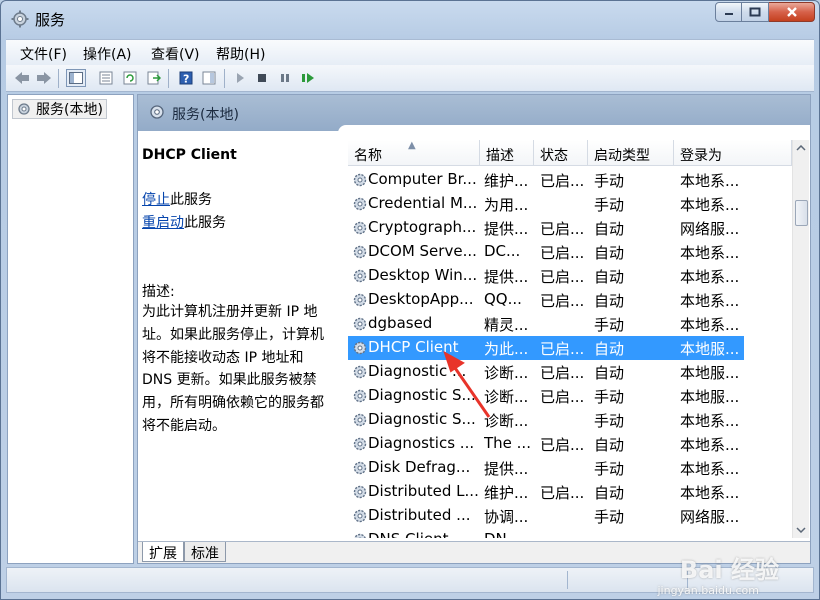 Image resolution: width=820 pixels, height=600 pixels. I want to click on scroll-up-icon, so click(801, 148).